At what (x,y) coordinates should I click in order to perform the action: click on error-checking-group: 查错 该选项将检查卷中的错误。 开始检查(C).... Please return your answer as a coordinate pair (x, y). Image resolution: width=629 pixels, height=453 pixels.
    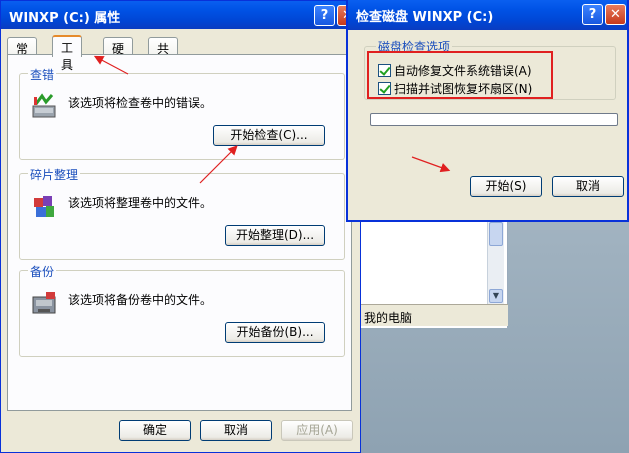
    Looking at the image, I should click on (182, 113).